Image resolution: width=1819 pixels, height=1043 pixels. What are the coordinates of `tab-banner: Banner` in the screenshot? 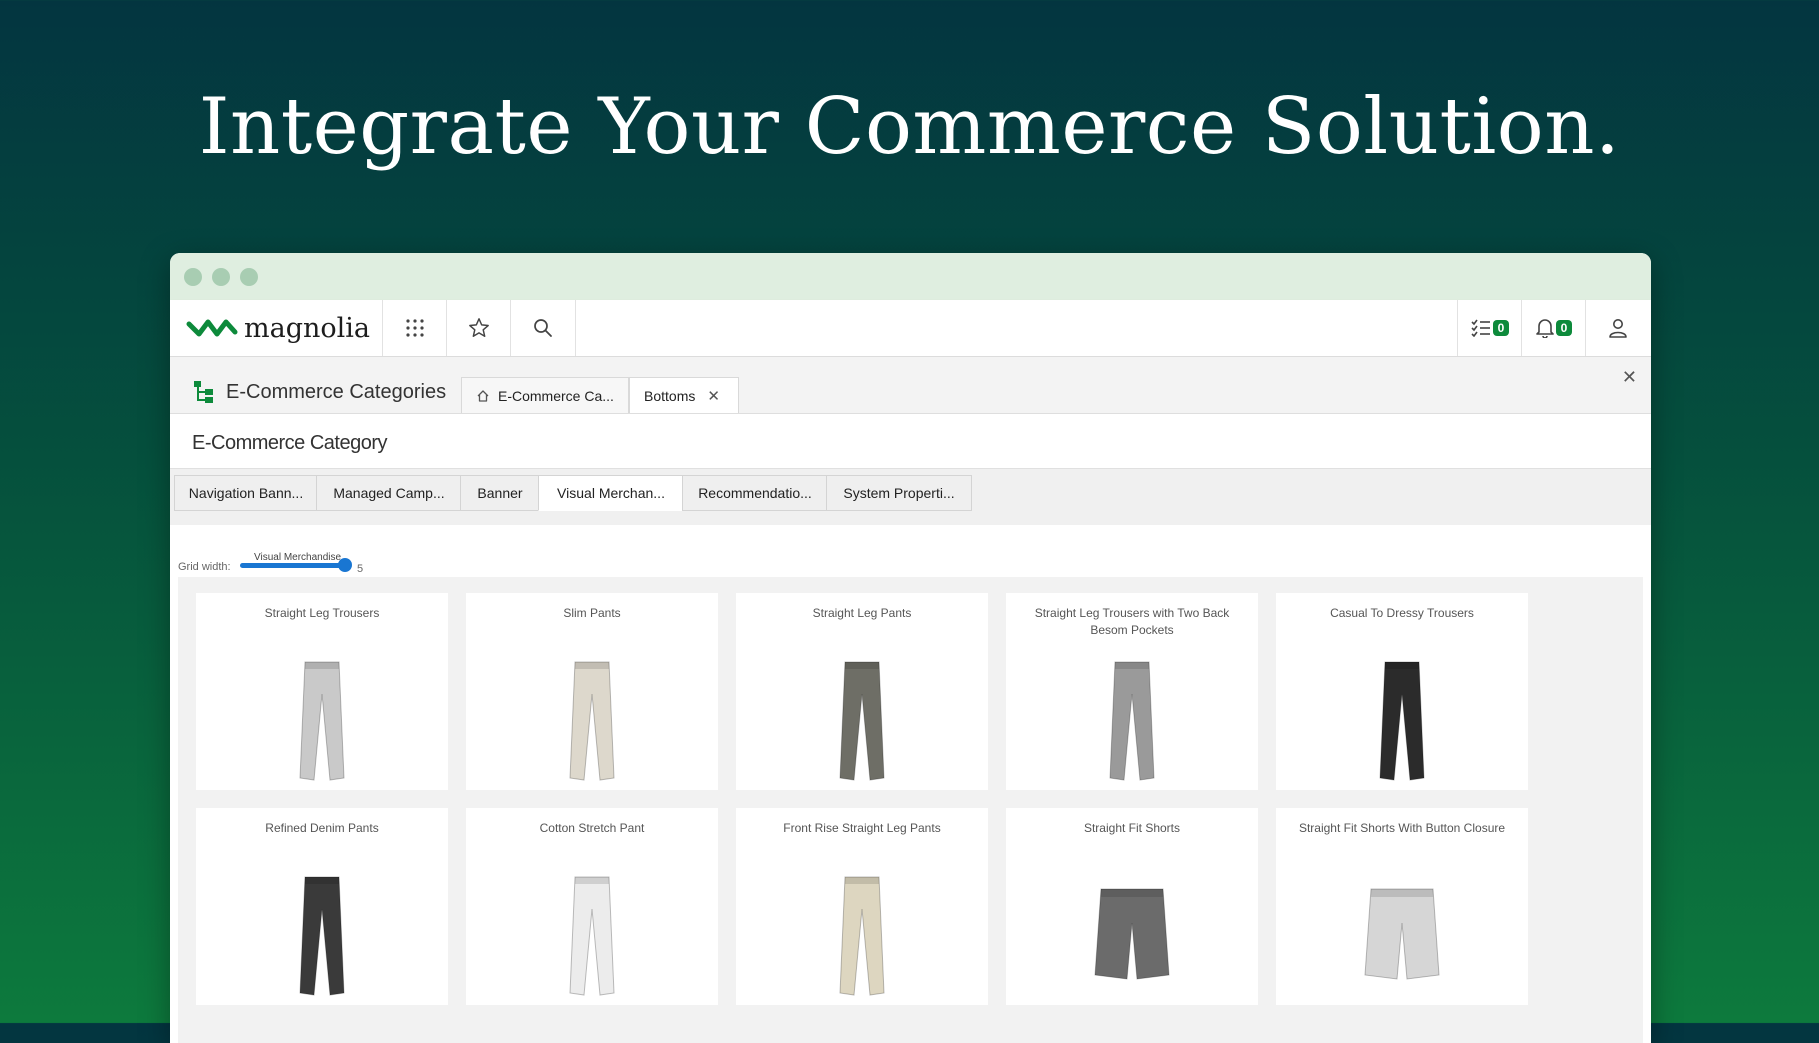 It's located at (500, 493).